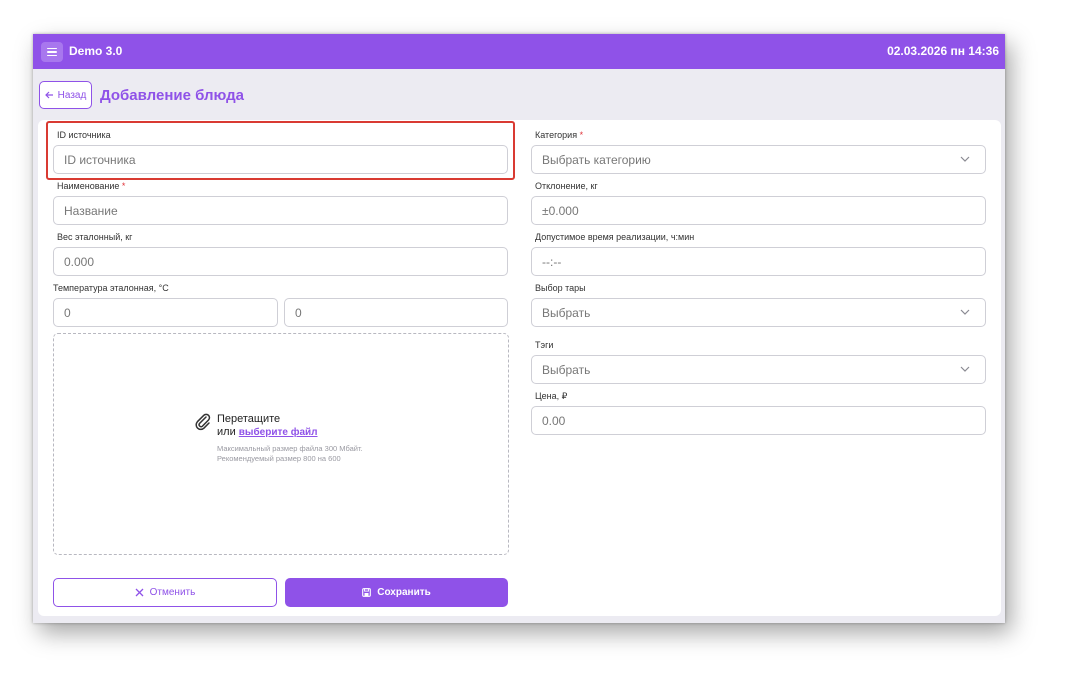 The image size is (1071, 688). What do you see at coordinates (72, 95) in the screenshot?
I see `back-button-label: Назад` at bounding box center [72, 95].